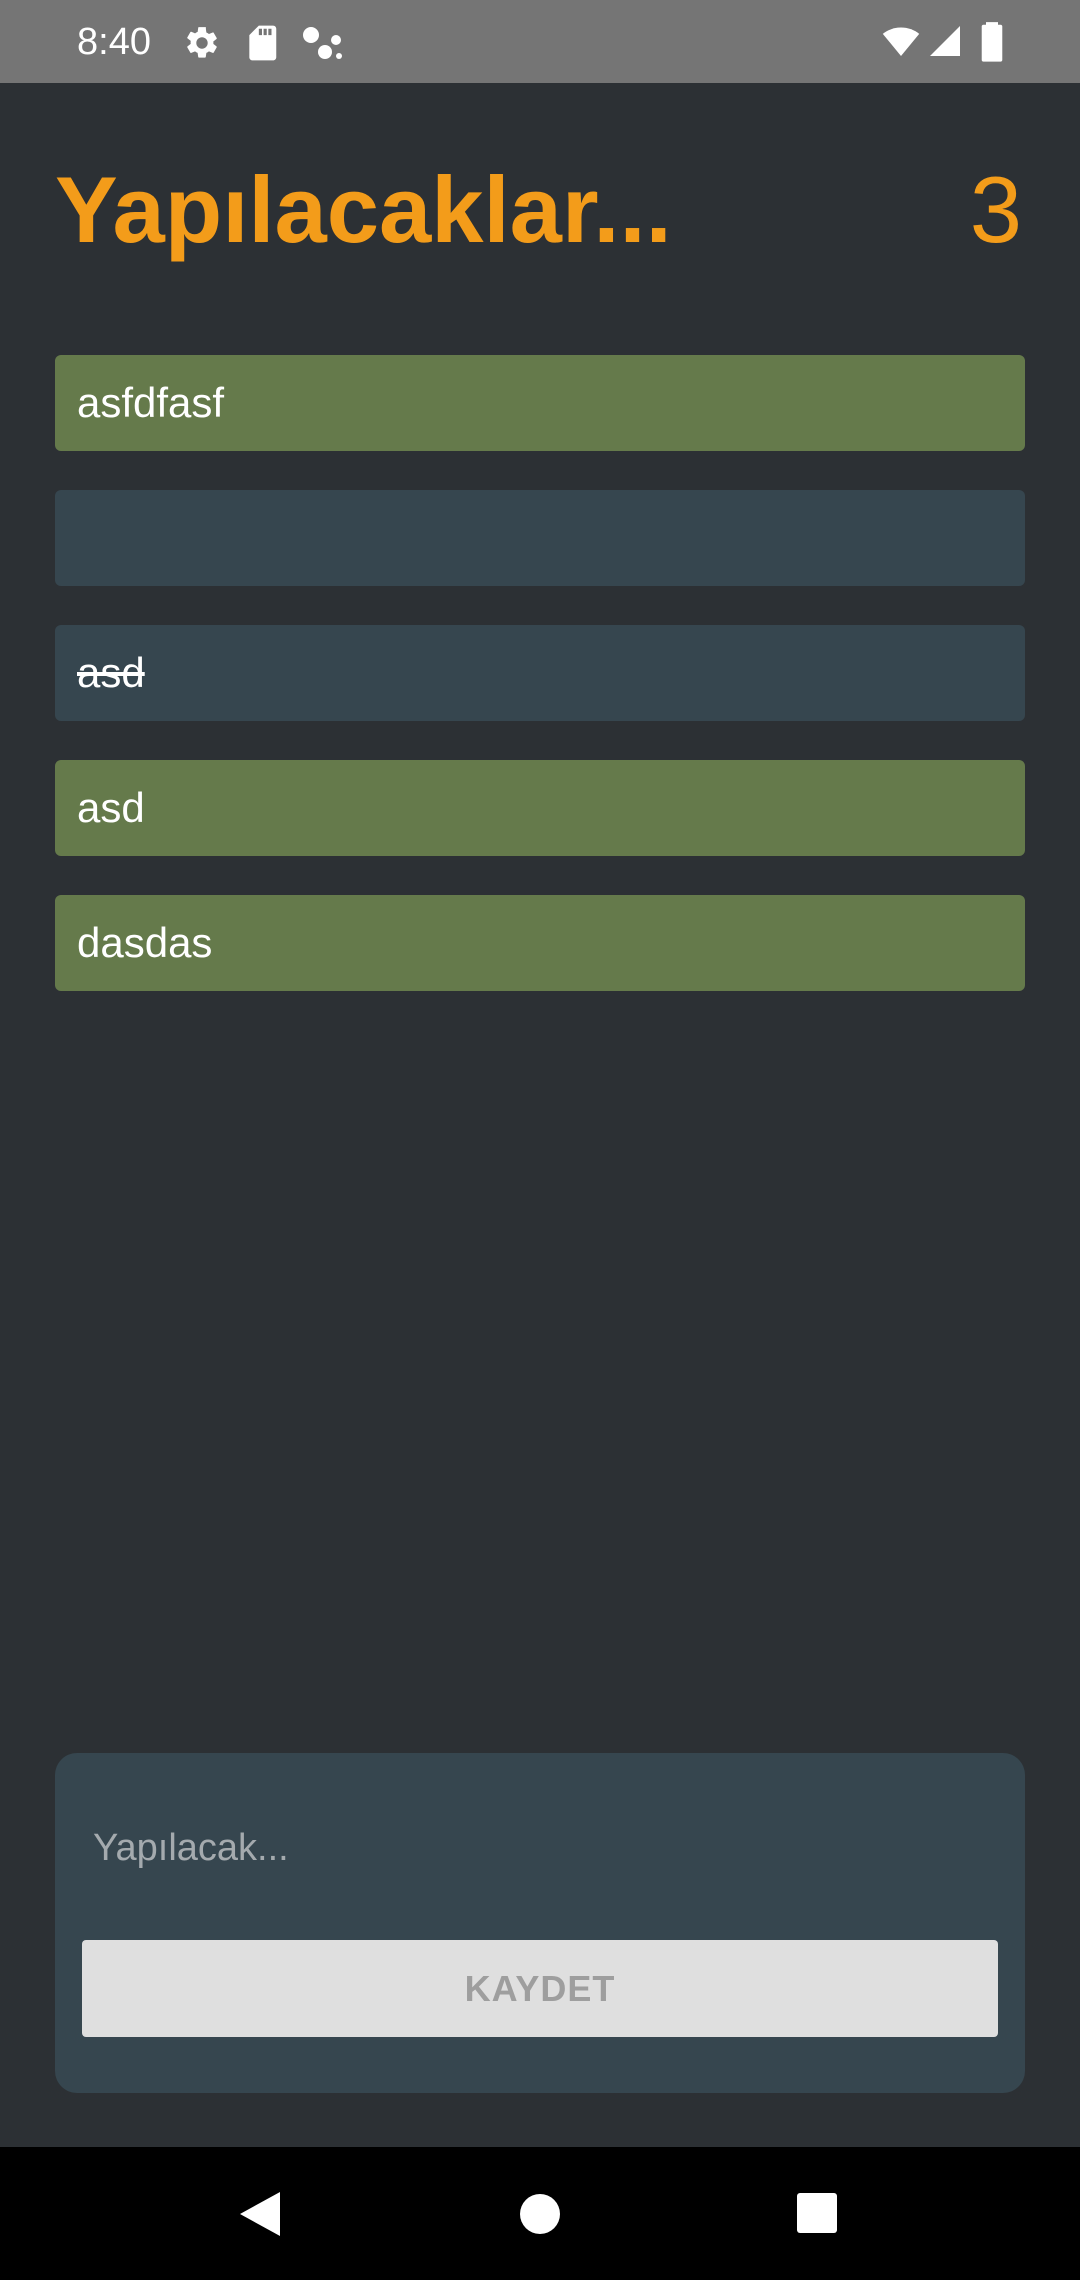  What do you see at coordinates (540, 538) in the screenshot?
I see `task-item` at bounding box center [540, 538].